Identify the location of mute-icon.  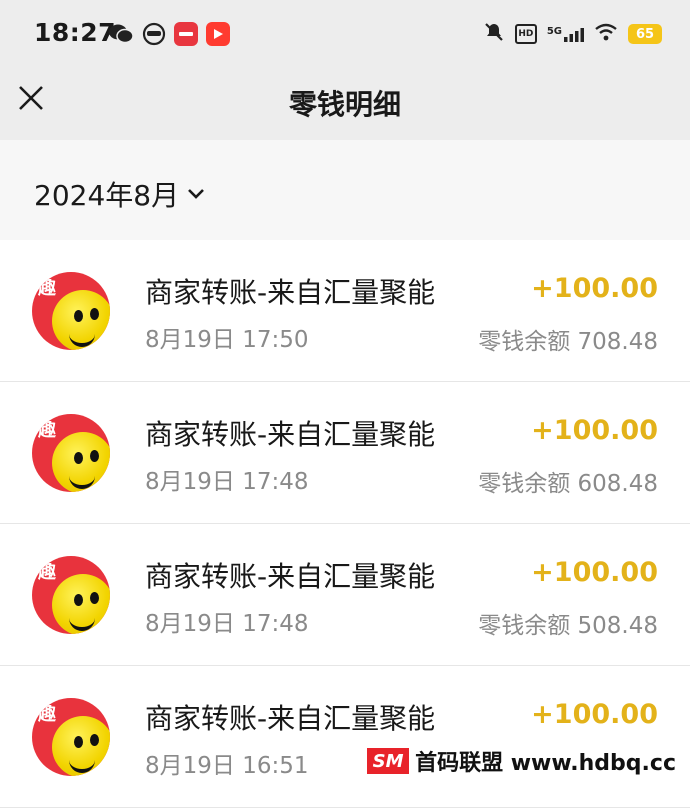
(494, 34).